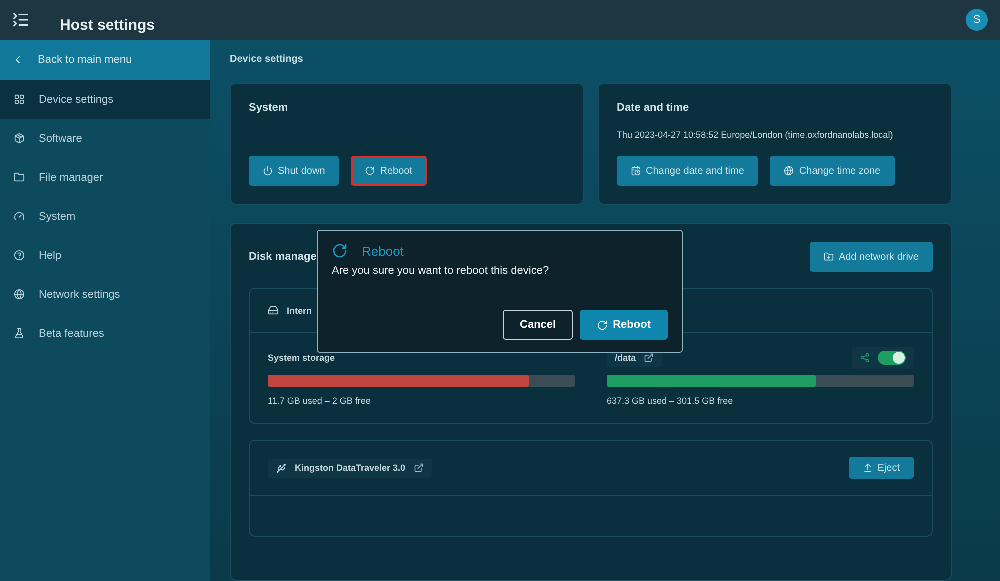 Image resolution: width=1000 pixels, height=581 pixels. What do you see at coordinates (538, 325) in the screenshot?
I see `cancel-button: Cancel` at bounding box center [538, 325].